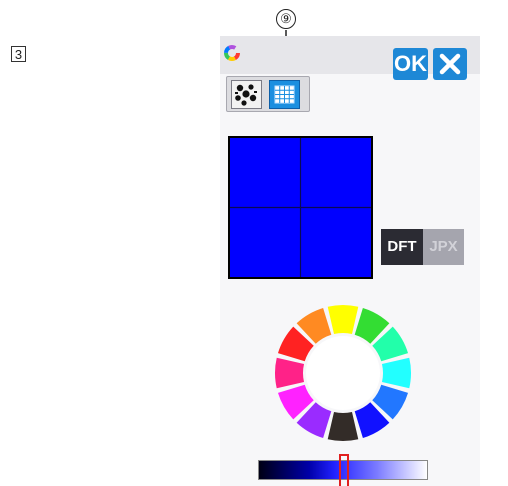  I want to click on close-icon, so click(450, 64).